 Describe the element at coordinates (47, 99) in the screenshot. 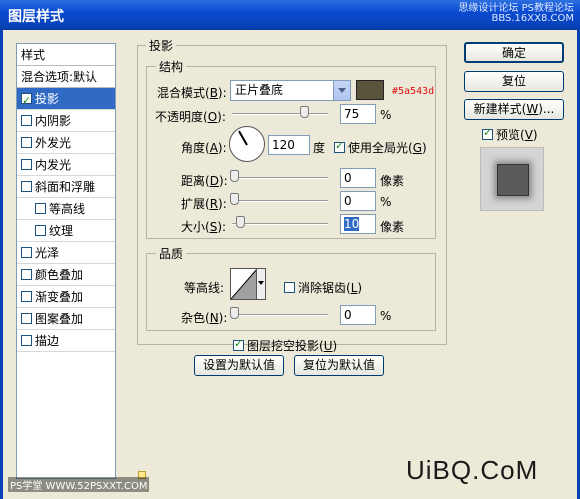

I see `style-item-label: 投影` at that location.